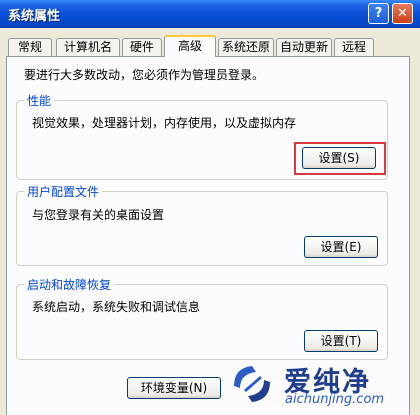  I want to click on admin-notice: 要进行大多数改动，您必须作为管理员登录。, so click(144, 75).